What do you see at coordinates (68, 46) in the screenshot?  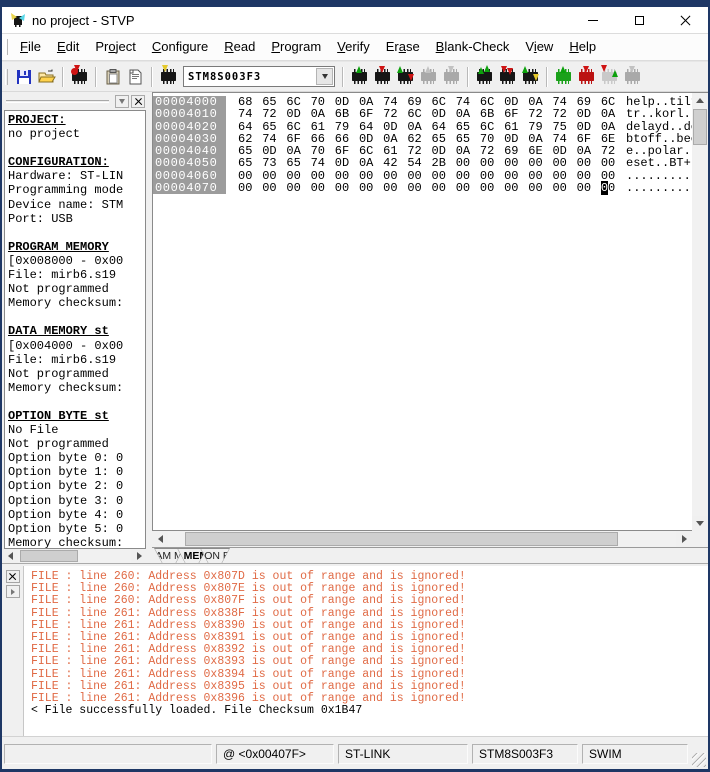 I see `menu-edit: Edit` at bounding box center [68, 46].